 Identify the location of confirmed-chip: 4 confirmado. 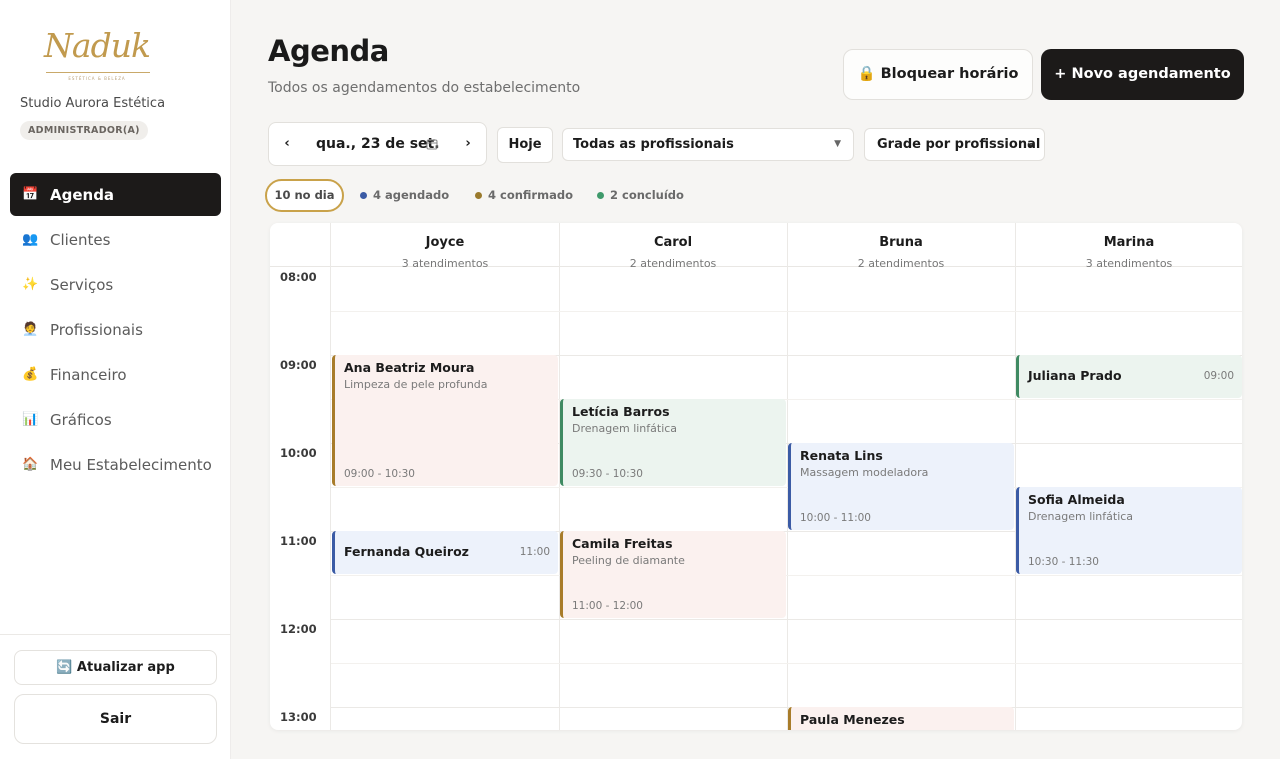
(524, 195).